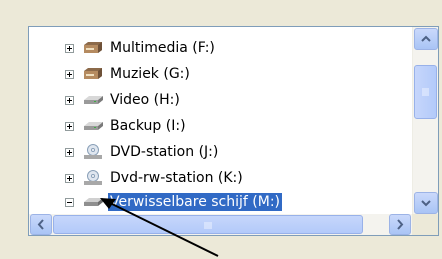 The height and width of the screenshot is (259, 442). I want to click on pointer-arrow-annotation, so click(159, 227).